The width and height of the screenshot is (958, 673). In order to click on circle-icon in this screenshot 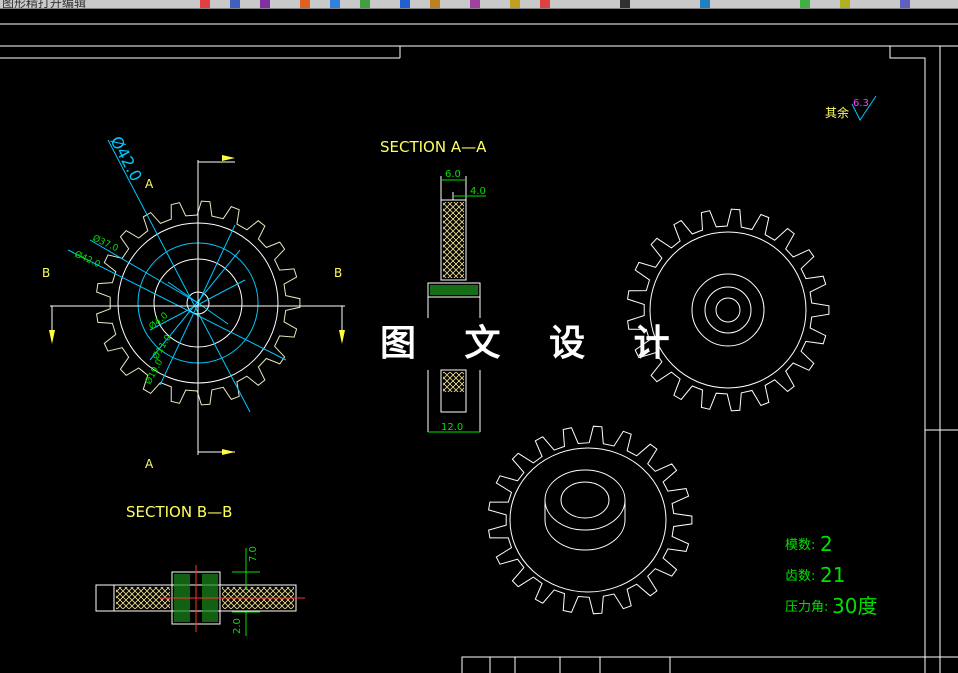, I will do `click(265, 4)`.